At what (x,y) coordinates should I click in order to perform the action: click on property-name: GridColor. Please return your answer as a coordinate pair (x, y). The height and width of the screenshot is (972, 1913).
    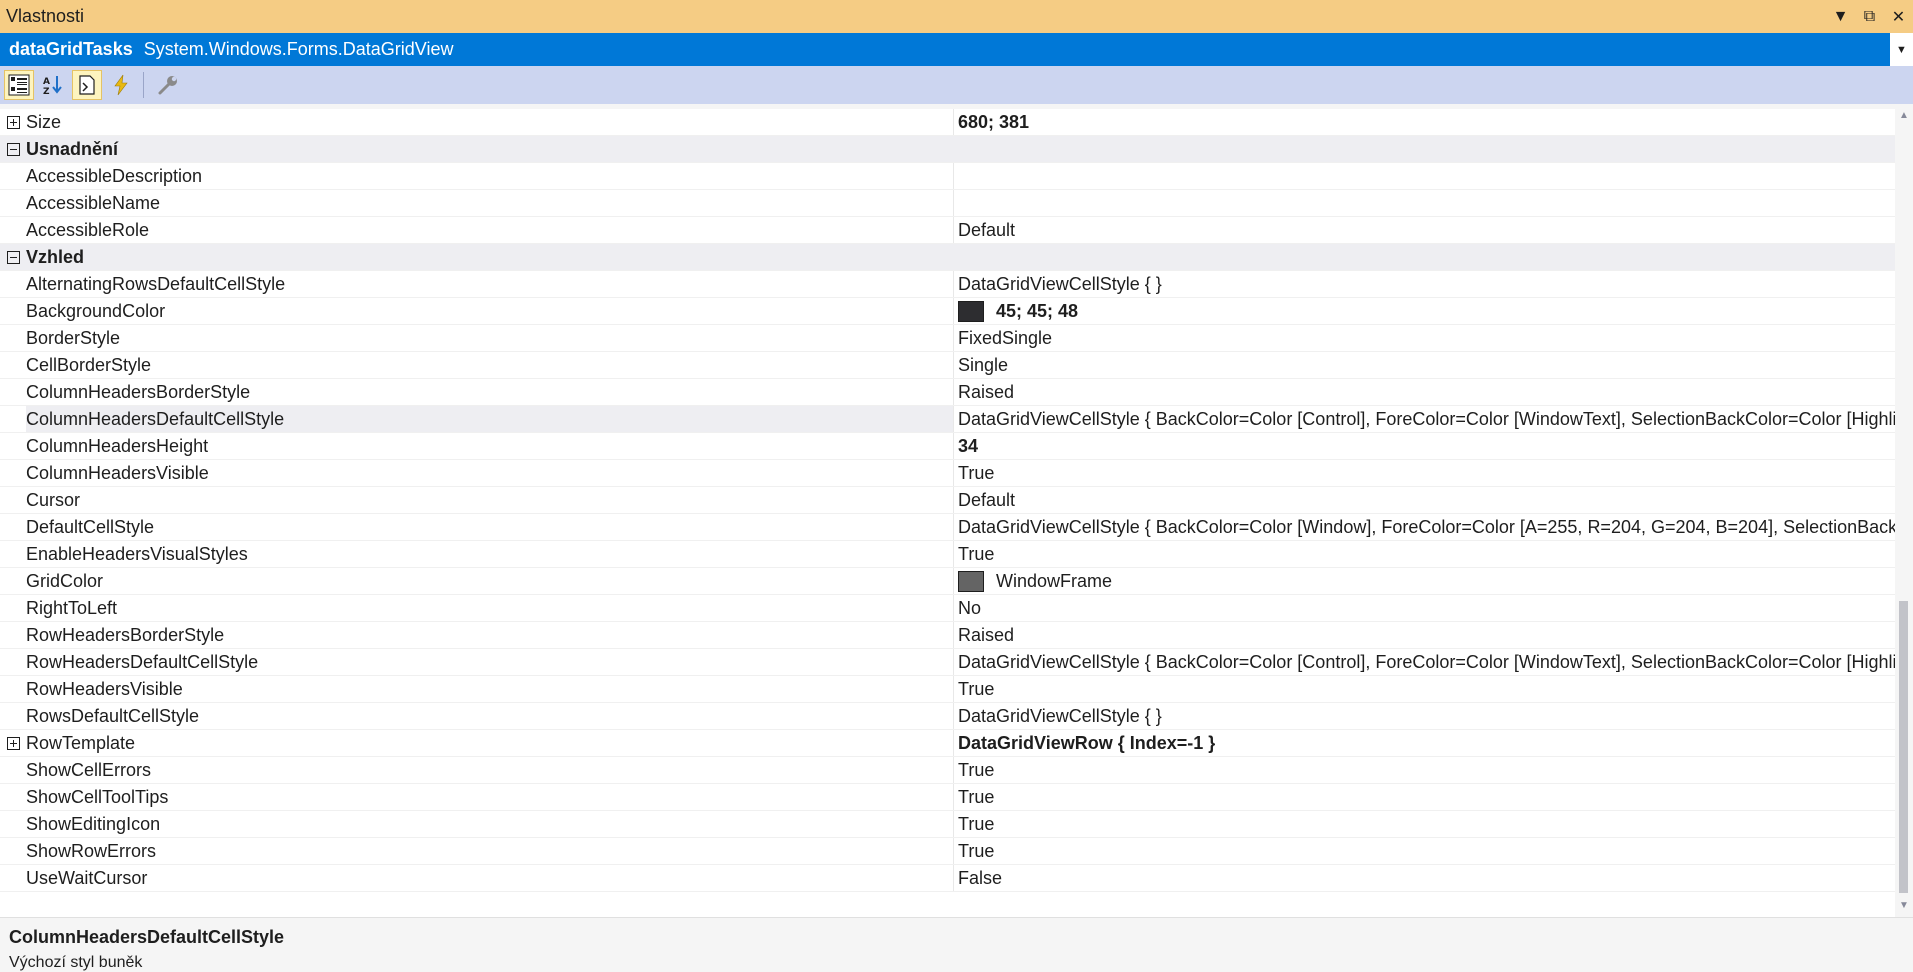
    Looking at the image, I should click on (490, 581).